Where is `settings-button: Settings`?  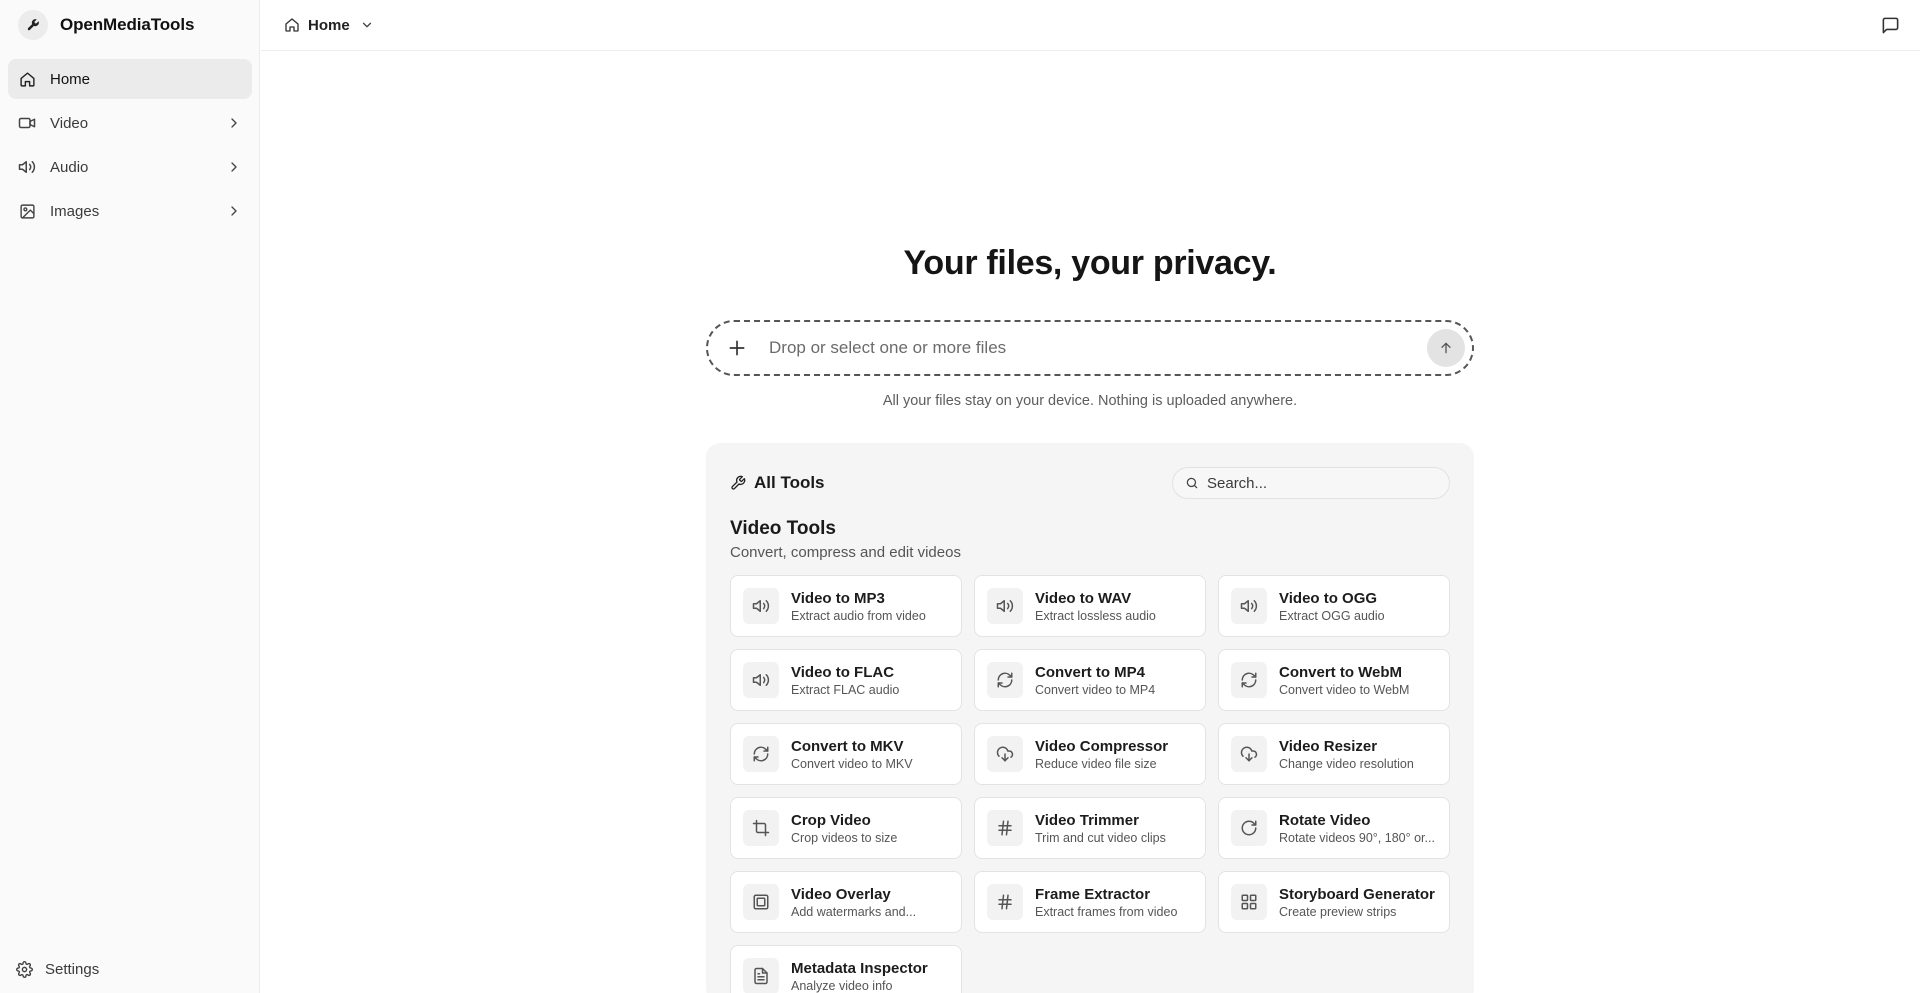
settings-button: Settings is located at coordinates (57, 969).